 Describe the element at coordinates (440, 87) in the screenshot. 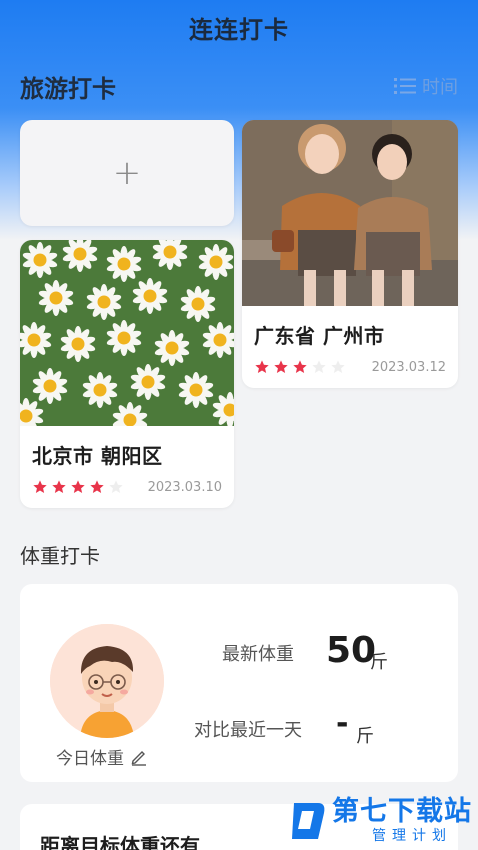

I see `sort-label: 时间` at that location.